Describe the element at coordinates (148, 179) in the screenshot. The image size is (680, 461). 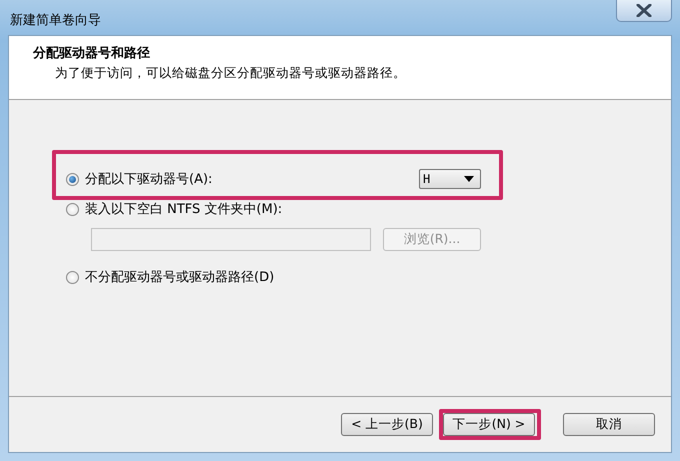
I see `option-label: 分配以下驱动器号(A):` at that location.